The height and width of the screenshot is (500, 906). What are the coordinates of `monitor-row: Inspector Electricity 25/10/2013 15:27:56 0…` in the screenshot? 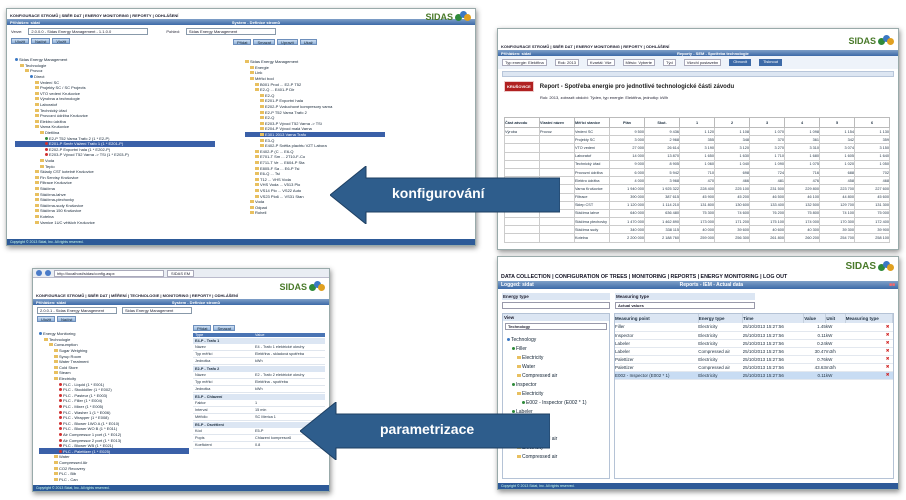 It's located at (754, 335).